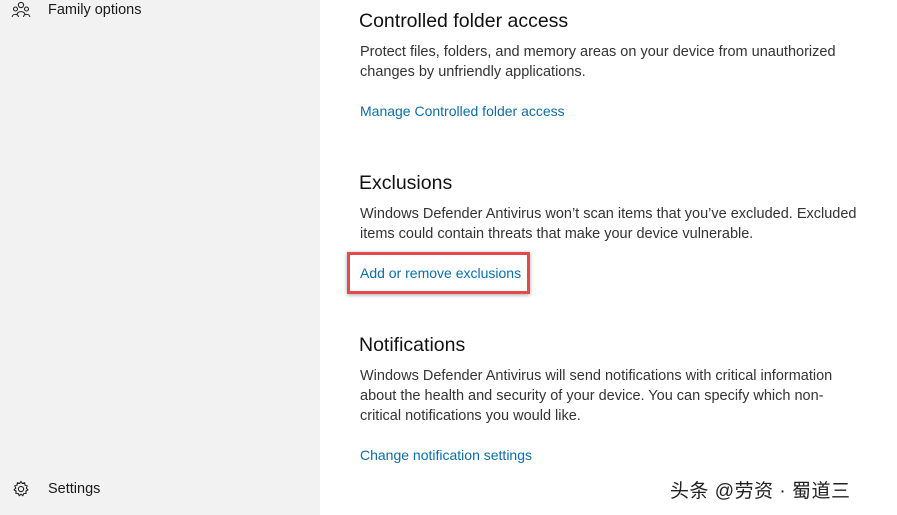 This screenshot has width=897, height=515. What do you see at coordinates (160, 14) in the screenshot?
I see `sidebar-item-family-options: Family options` at bounding box center [160, 14].